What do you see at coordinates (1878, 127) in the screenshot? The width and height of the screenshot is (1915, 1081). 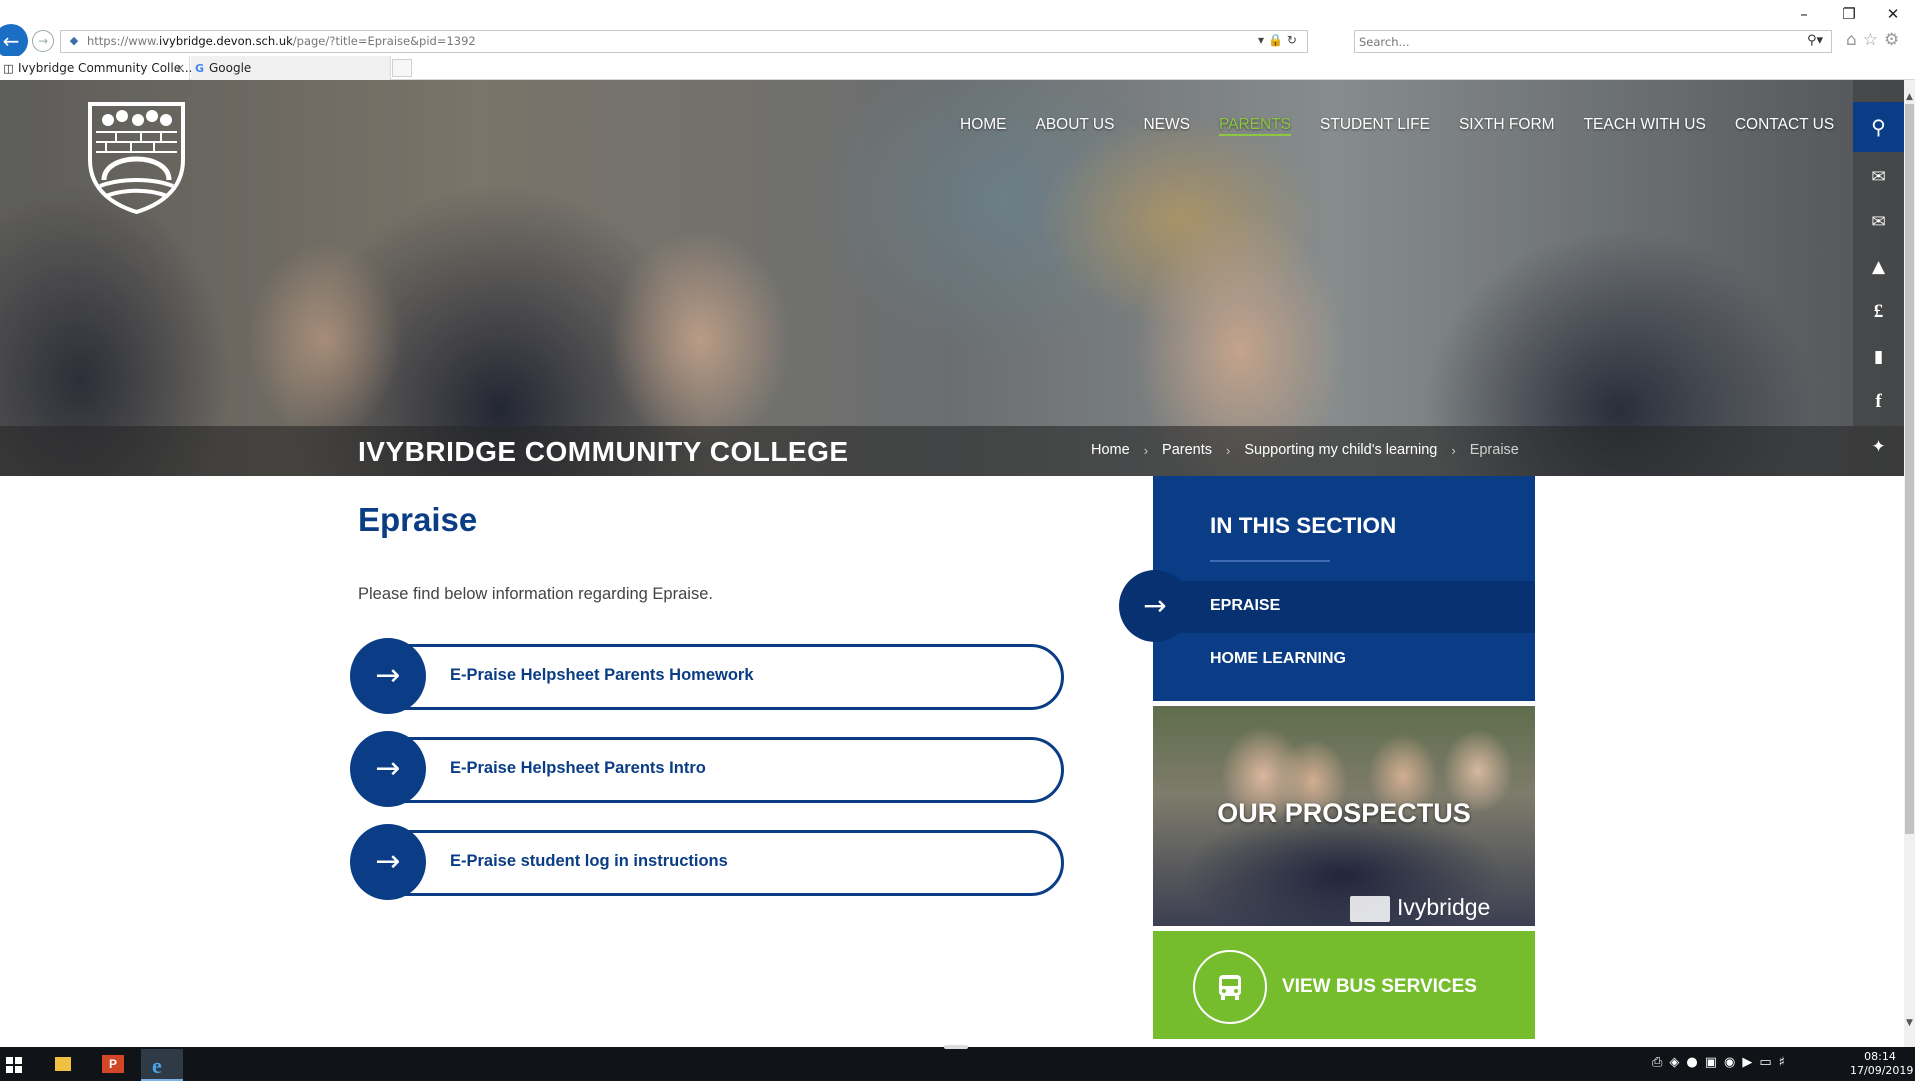 I see `site-search-button: ⚲` at bounding box center [1878, 127].